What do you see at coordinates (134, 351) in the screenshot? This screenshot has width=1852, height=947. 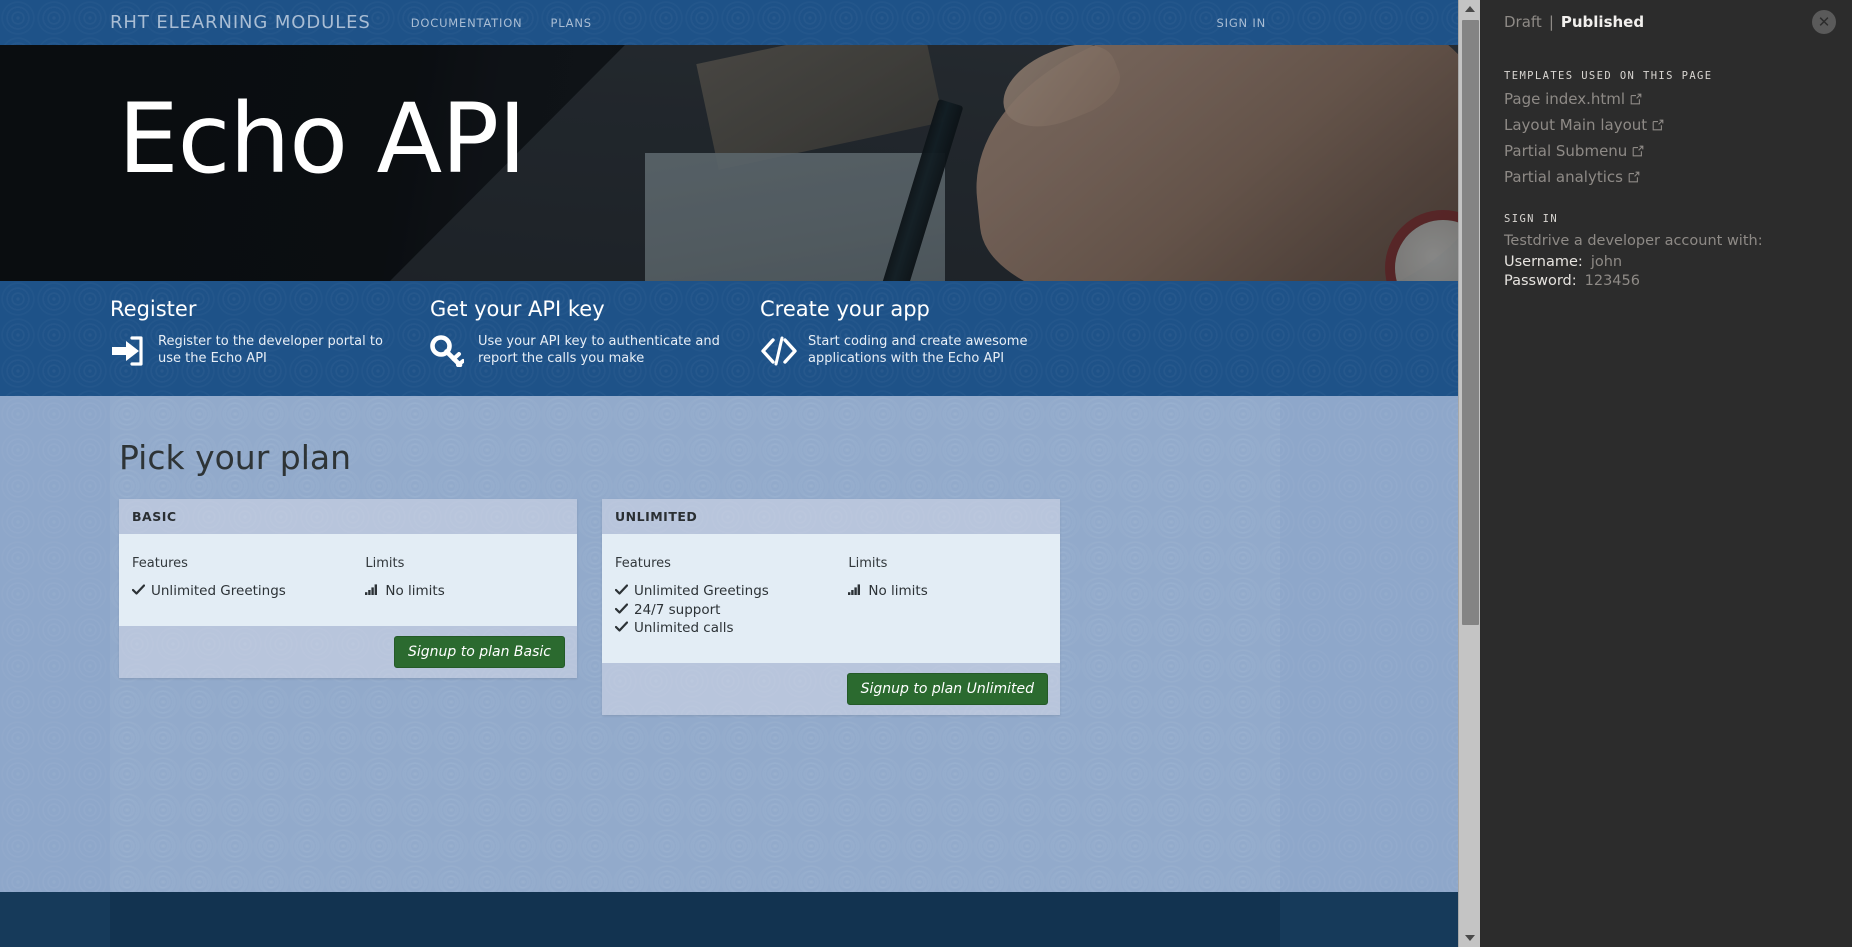 I see `sign-in-arrow-icon` at bounding box center [134, 351].